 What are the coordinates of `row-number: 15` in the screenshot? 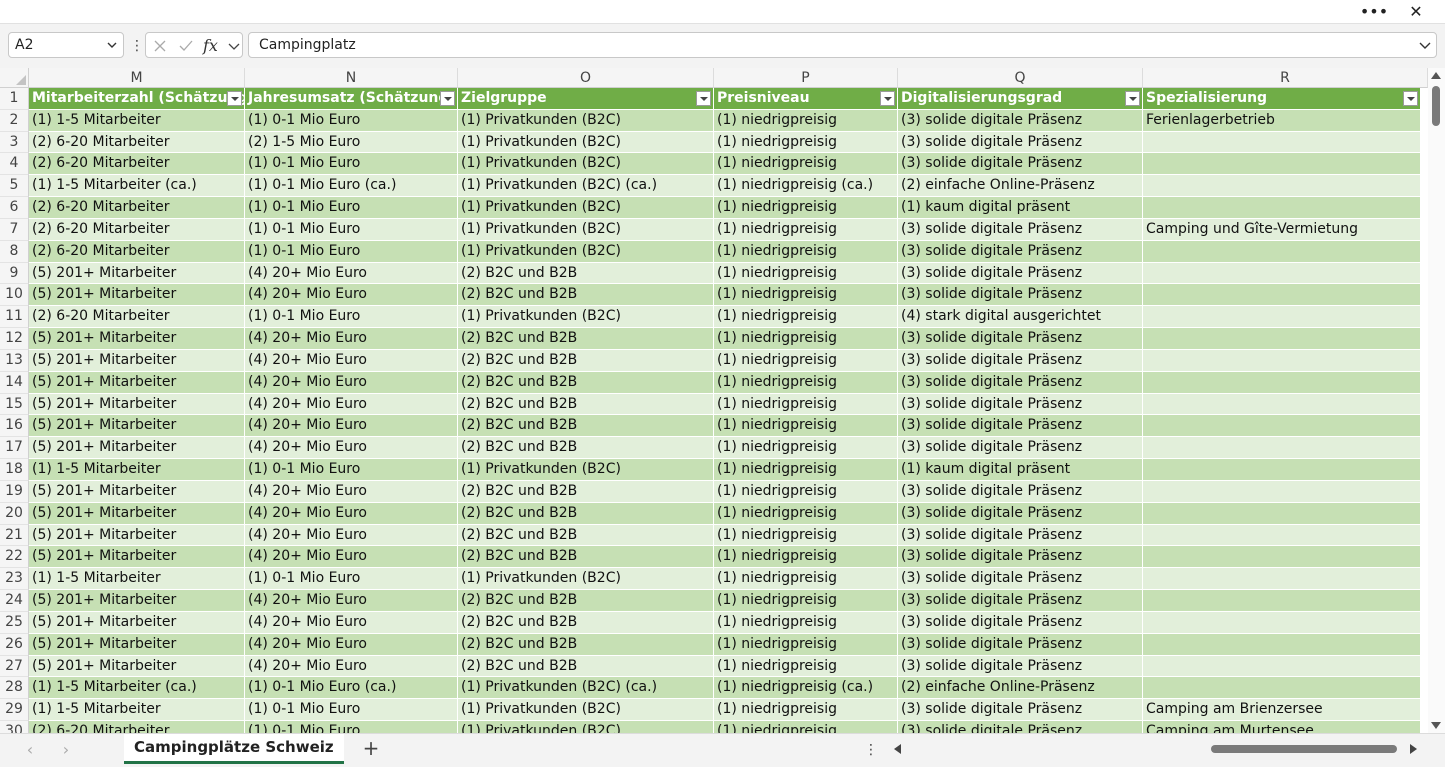 It's located at (14, 404).